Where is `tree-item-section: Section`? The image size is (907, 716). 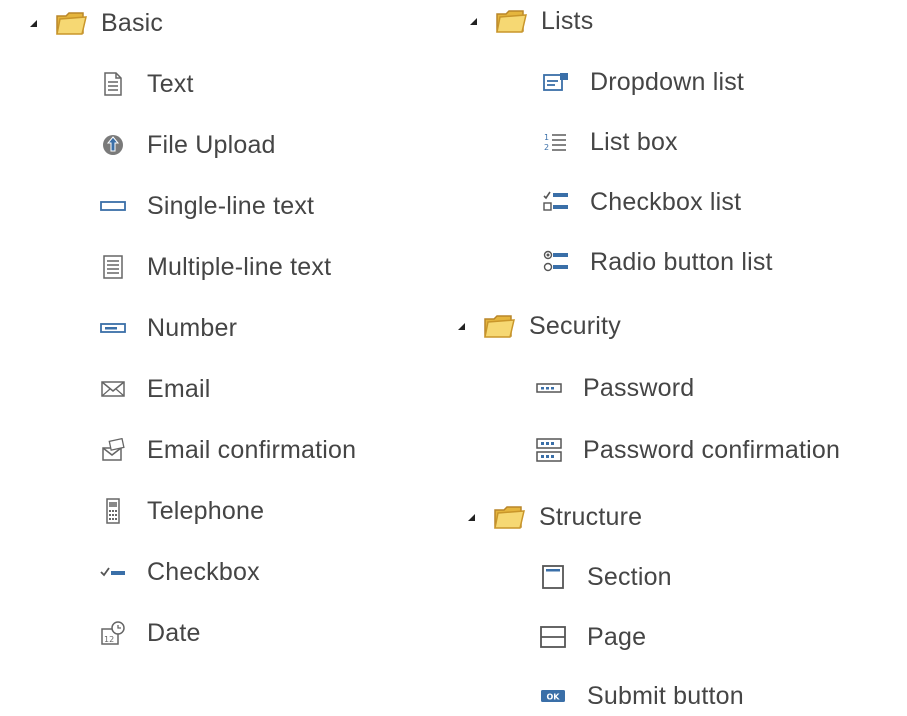
tree-item-section: Section is located at coordinates (606, 577).